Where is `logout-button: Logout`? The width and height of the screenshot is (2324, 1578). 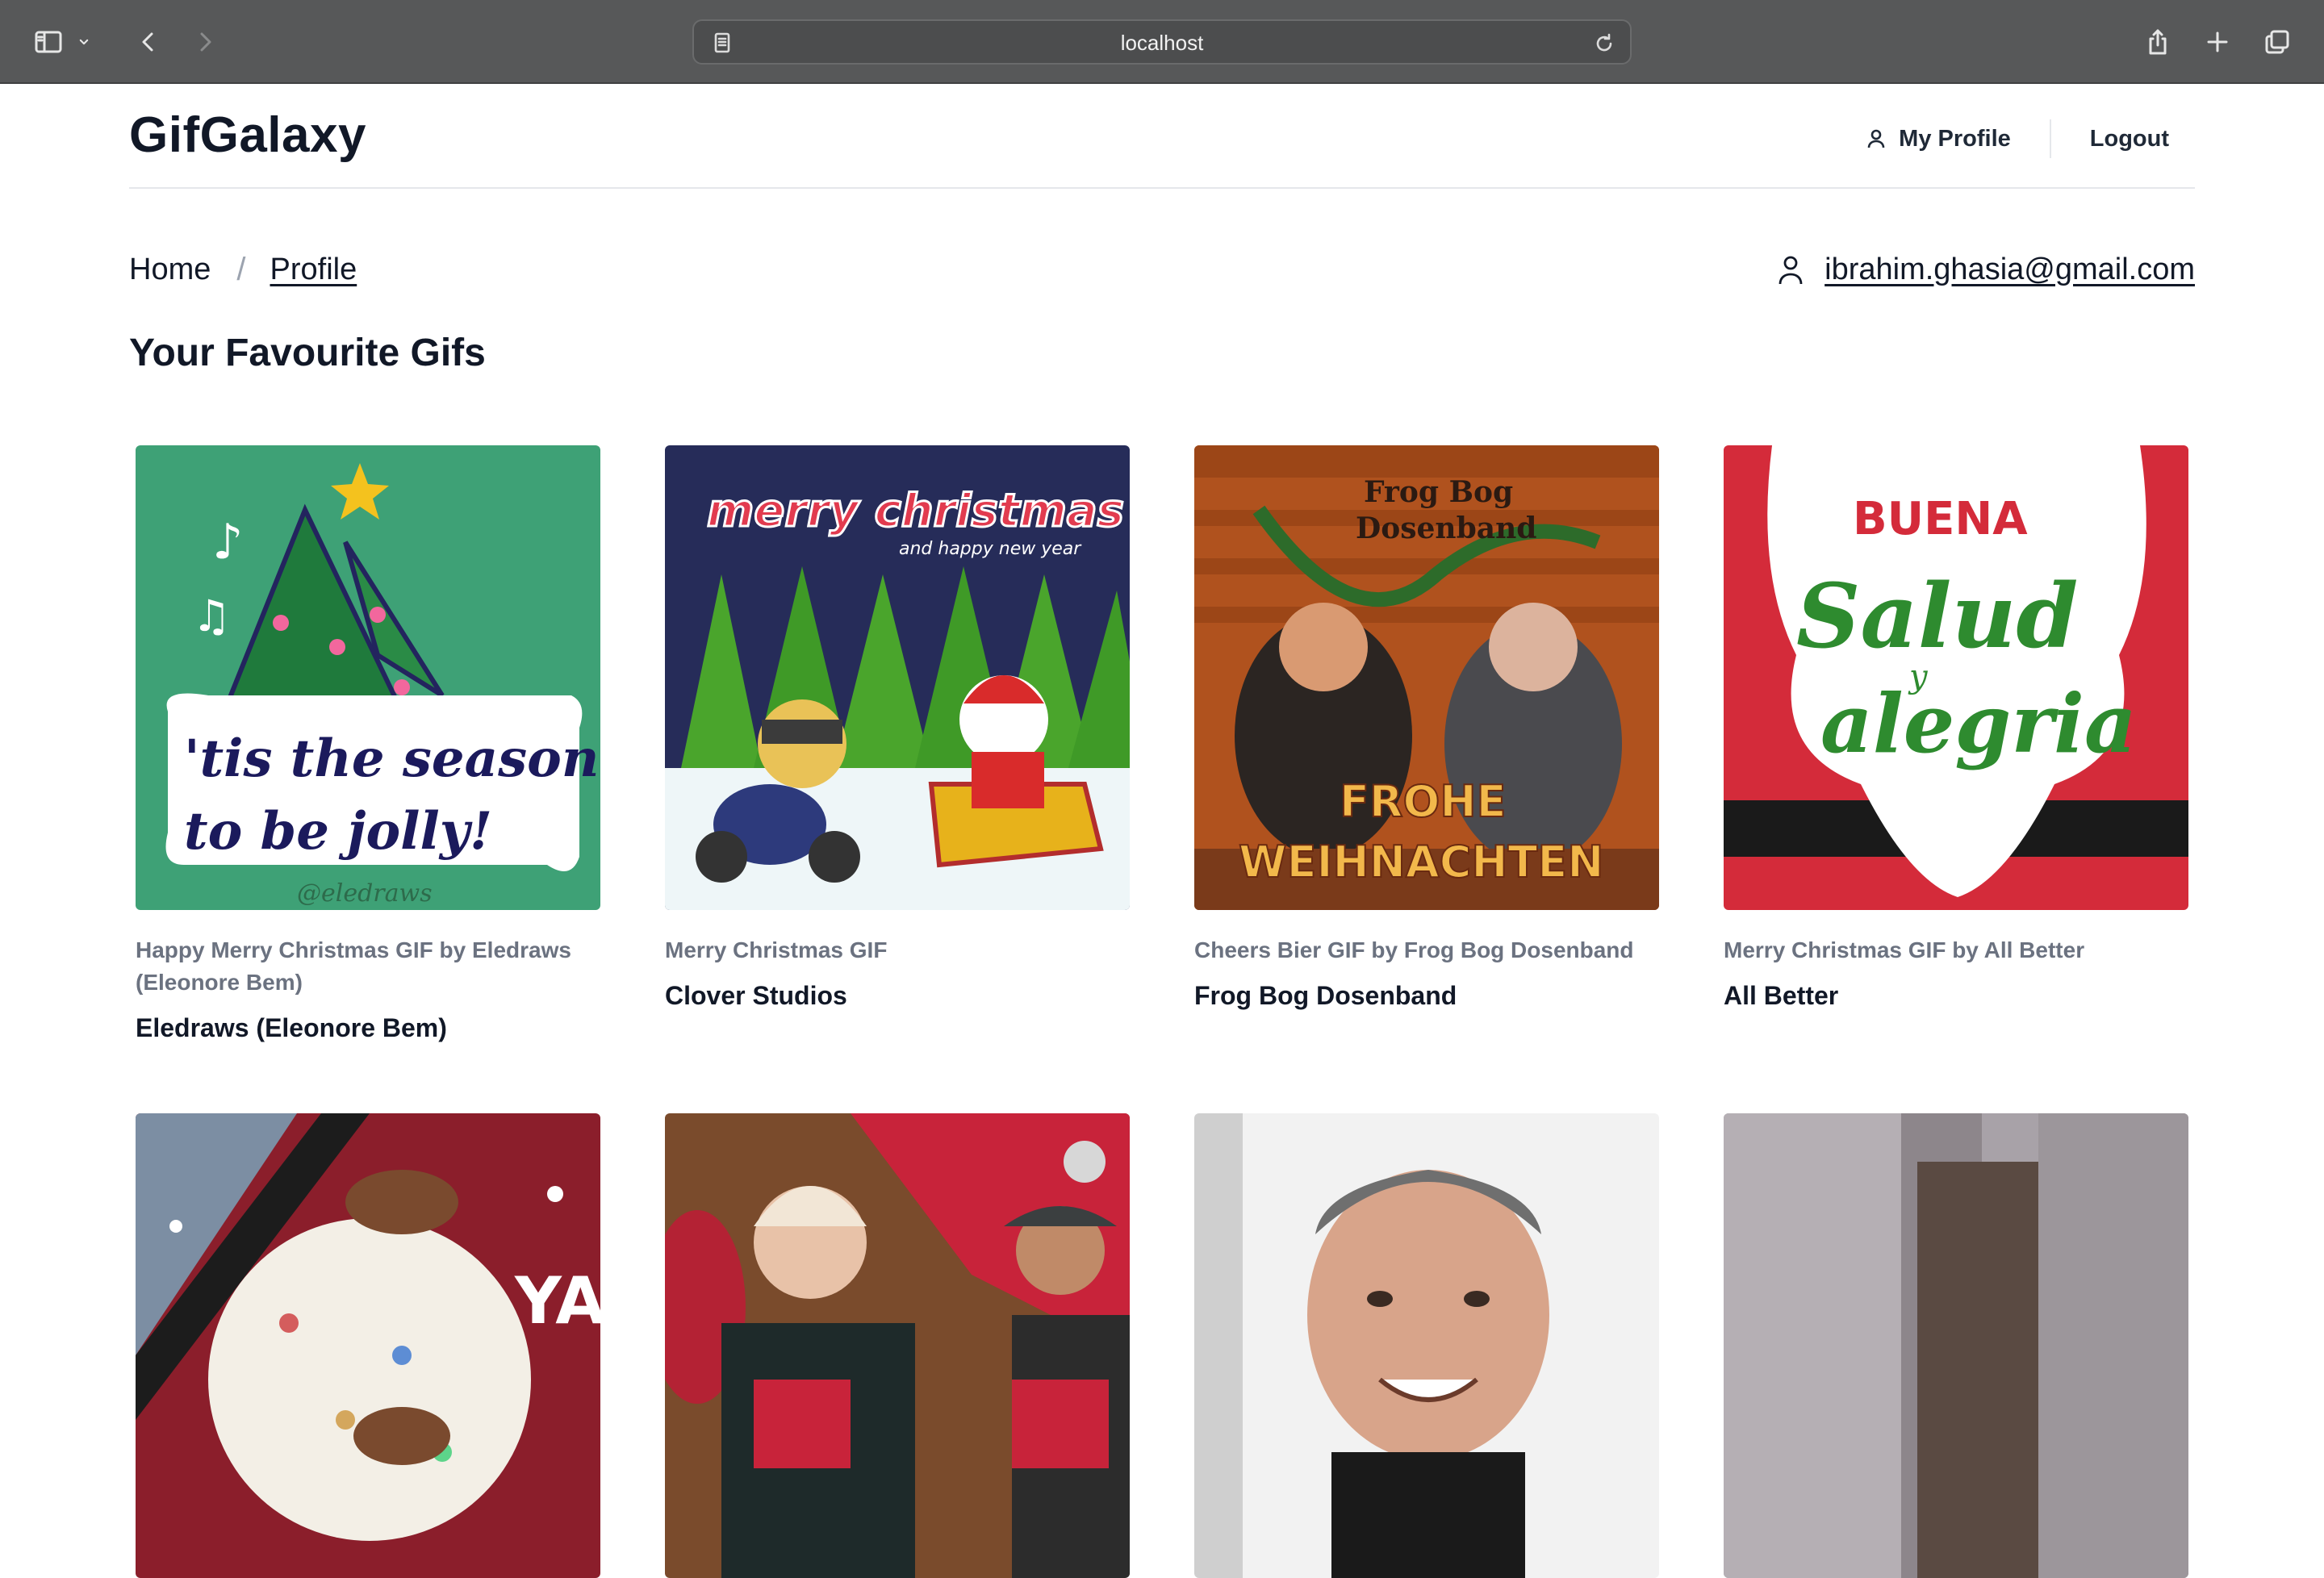 logout-button: Logout is located at coordinates (2123, 139).